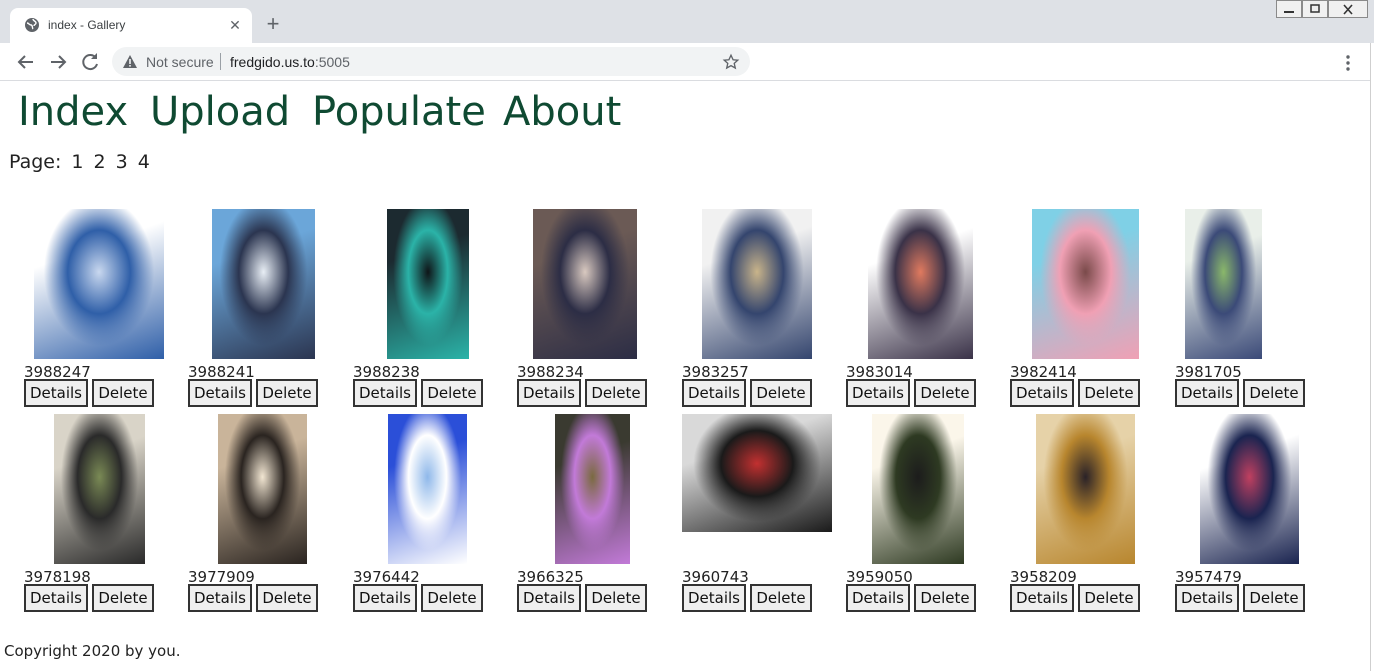  I want to click on page-link-1: 1, so click(77, 162).